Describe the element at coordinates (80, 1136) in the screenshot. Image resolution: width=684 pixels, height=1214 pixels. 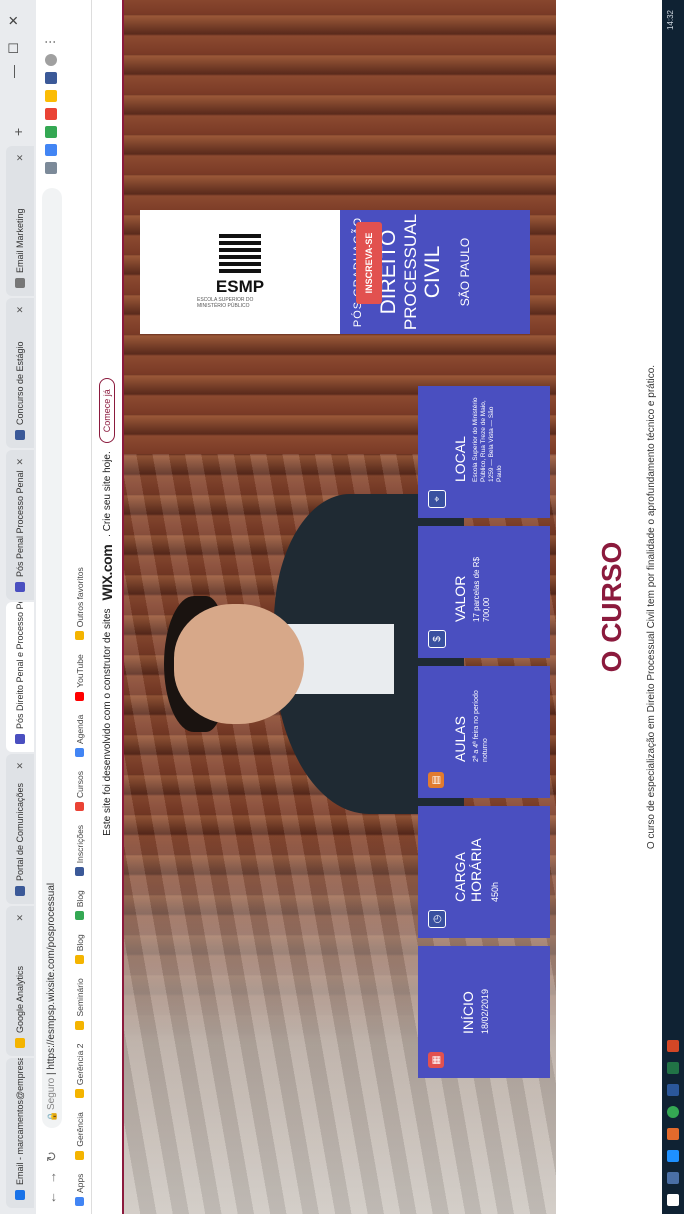
I see `bookmark-item: Gerência` at that location.